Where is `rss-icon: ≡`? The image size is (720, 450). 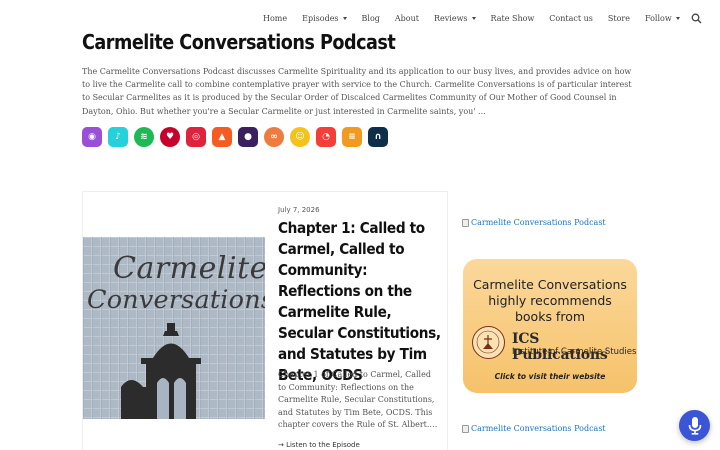 rss-icon: ≡ is located at coordinates (352, 137).